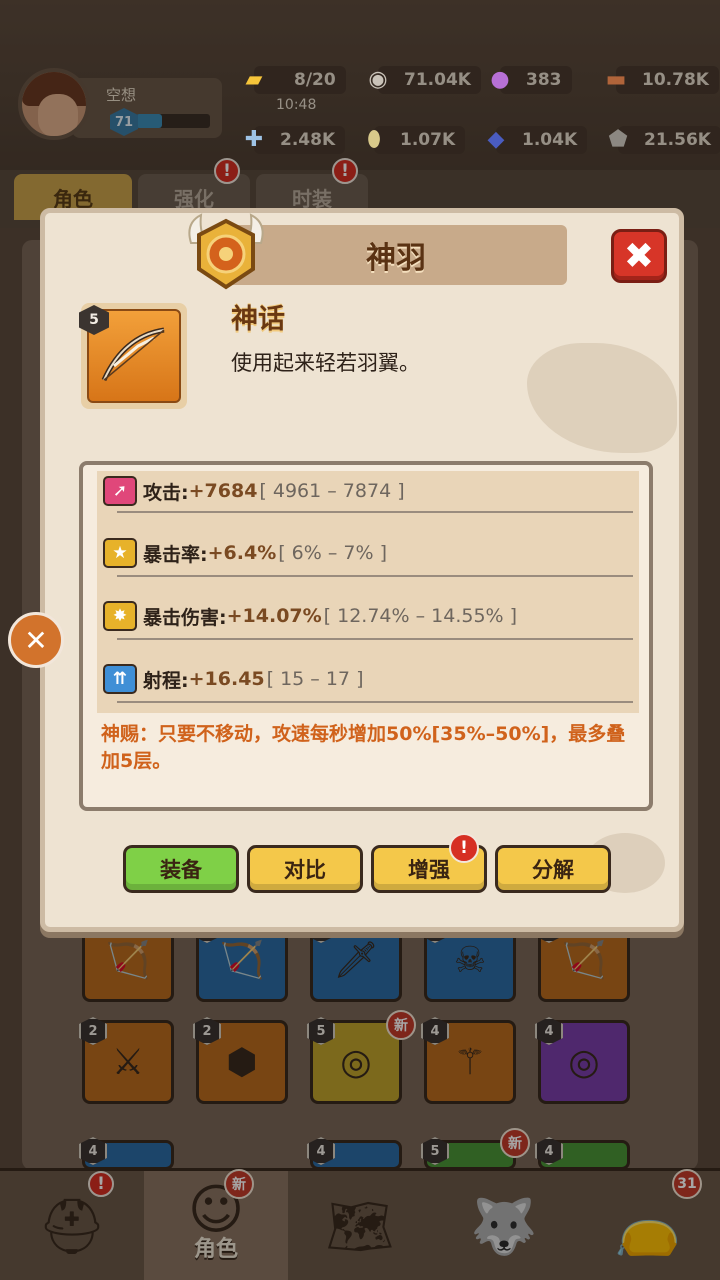  Describe the element at coordinates (254, 491) in the screenshot. I see `stat-row-attack: ➚ 攻击: +7684 [ 4961 – 7874 ]` at that location.